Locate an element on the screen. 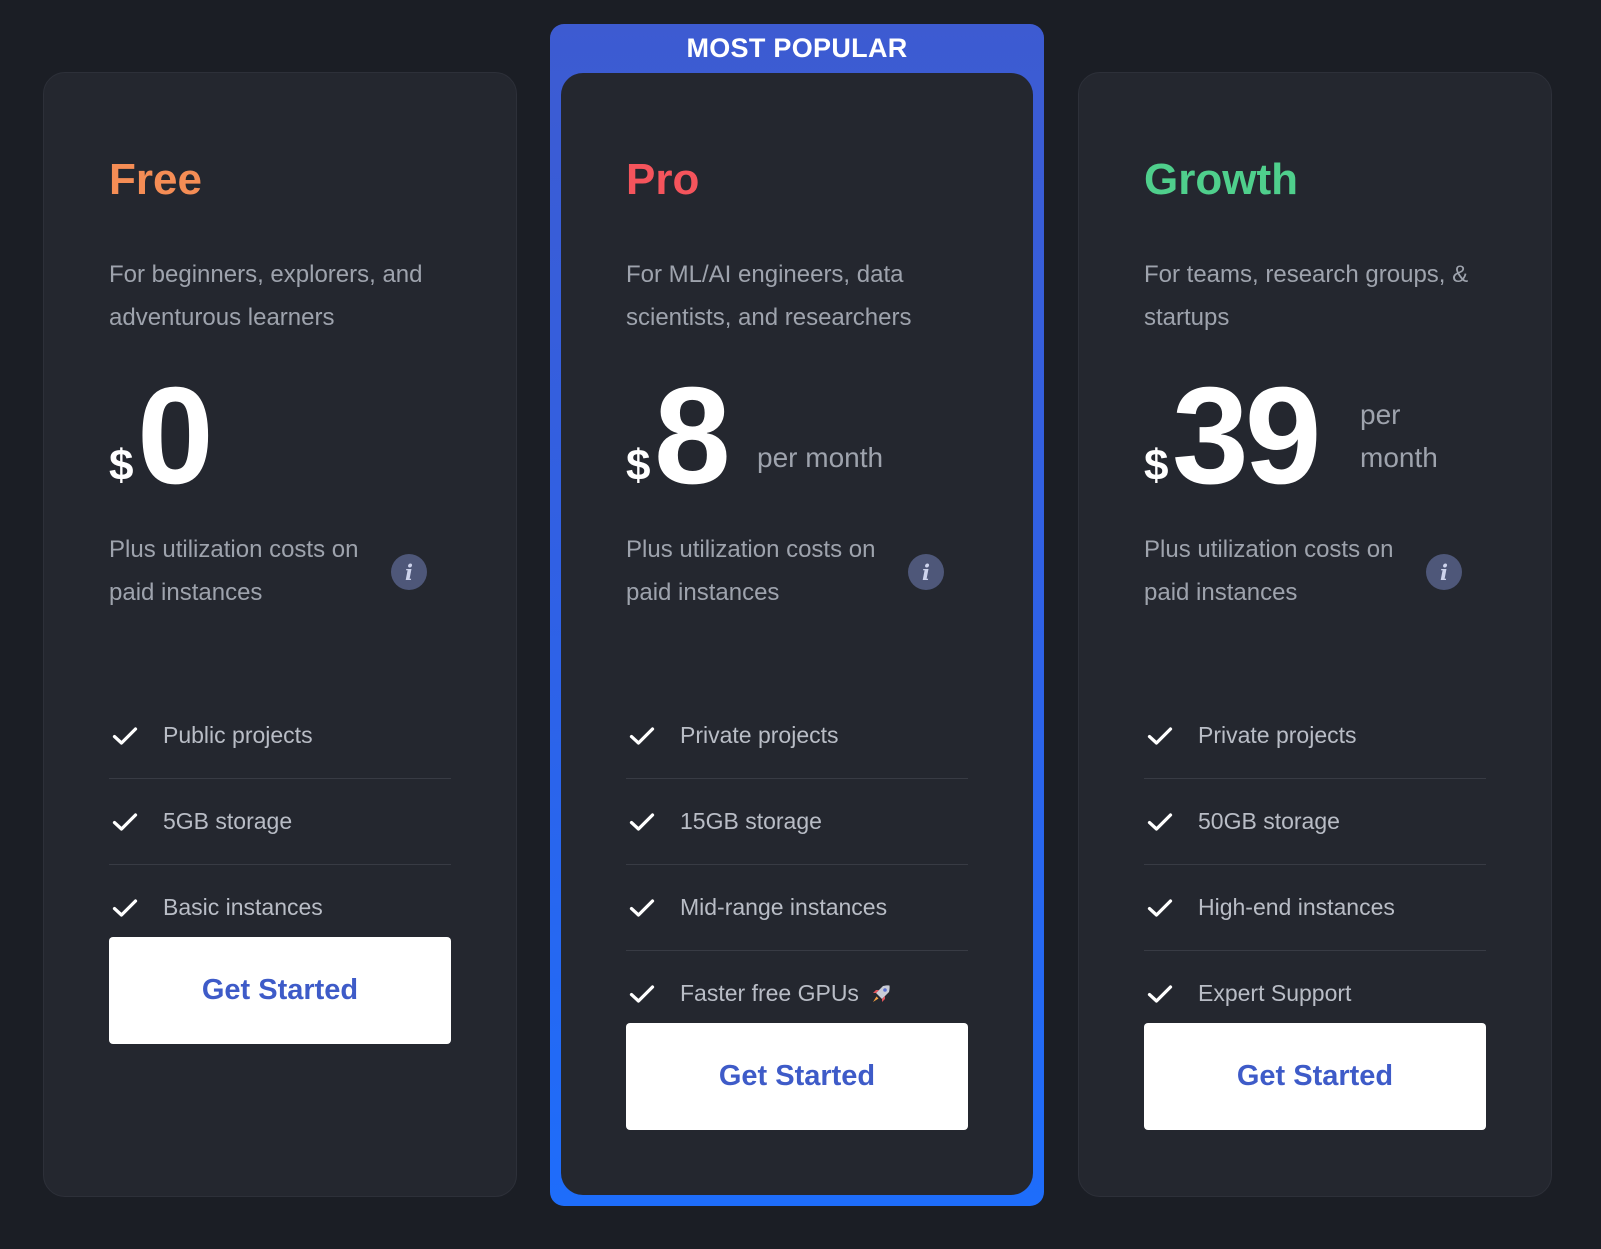 This screenshot has width=1601, height=1249. plan-description: For teams, research groups, & startups is located at coordinates (1306, 296).